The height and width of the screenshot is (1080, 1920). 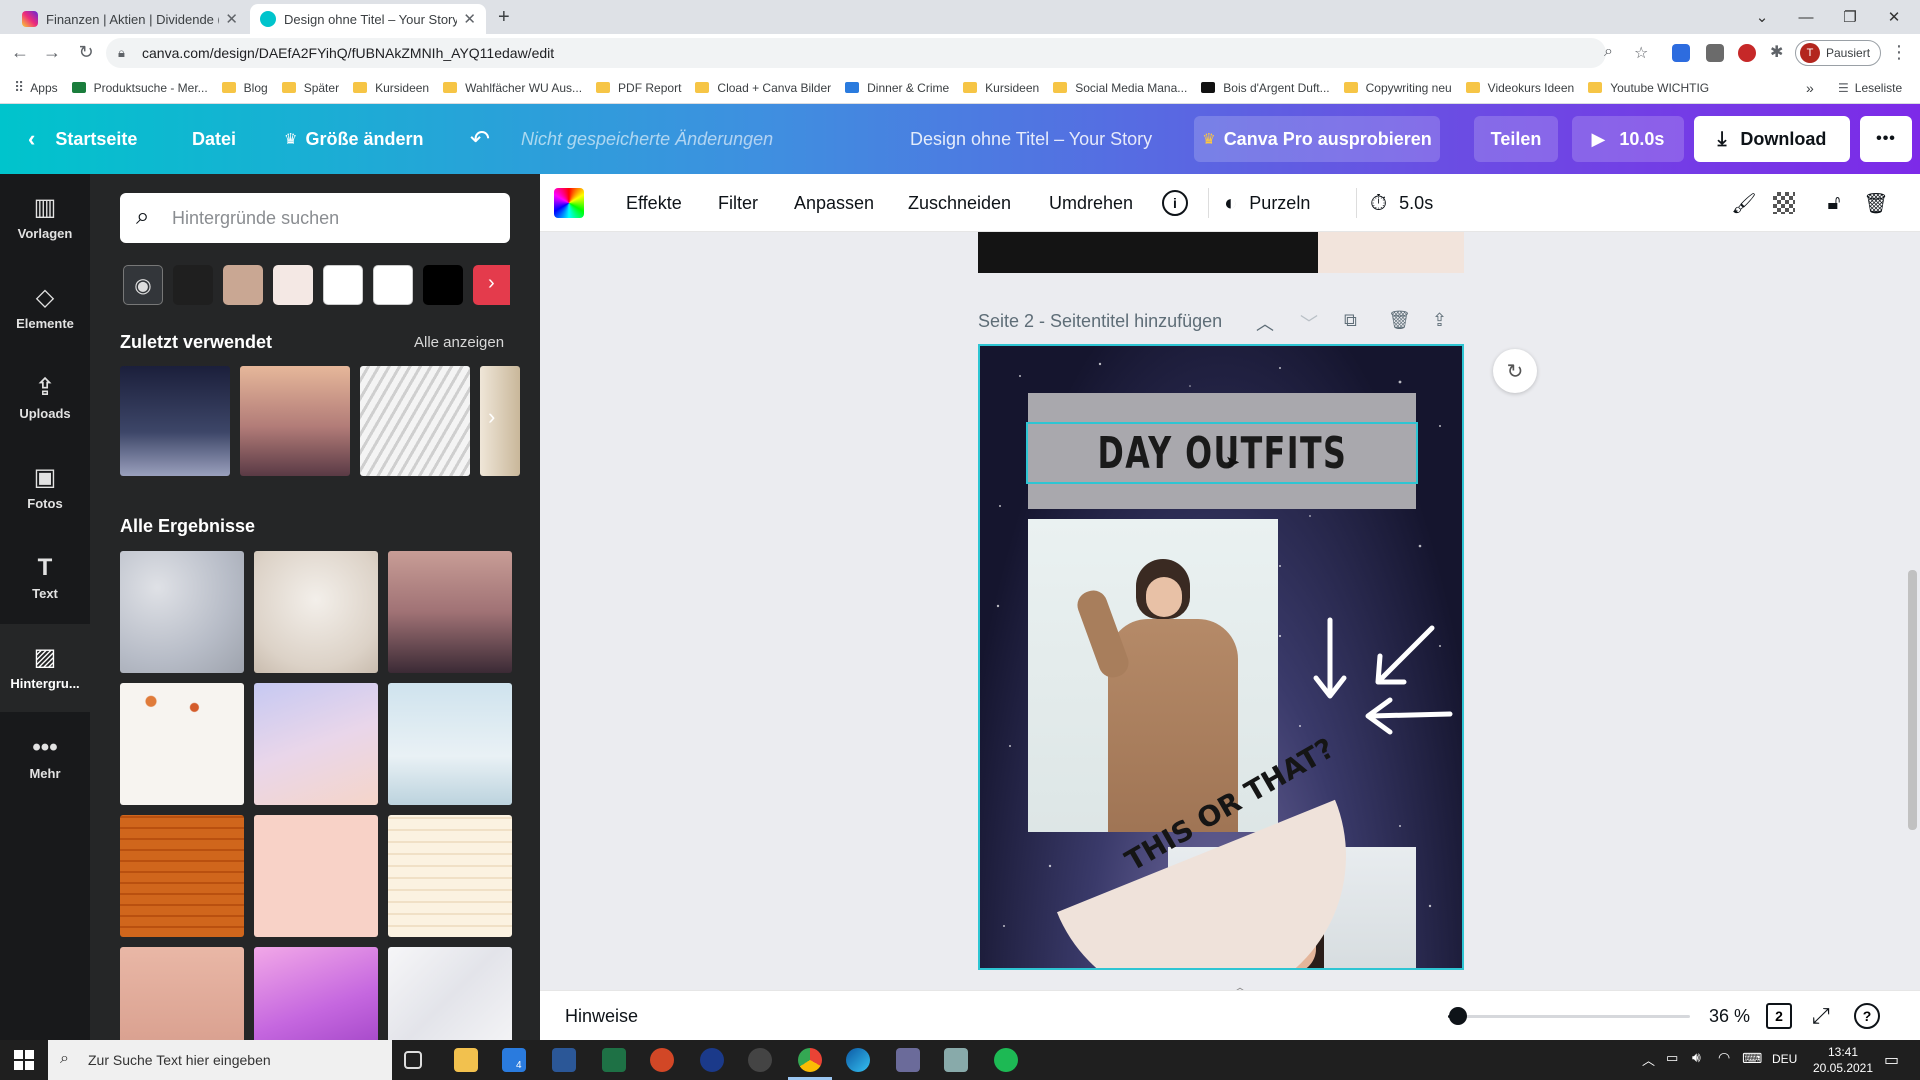 What do you see at coordinates (244, 88) in the screenshot?
I see `bookmark-item: Blog` at bounding box center [244, 88].